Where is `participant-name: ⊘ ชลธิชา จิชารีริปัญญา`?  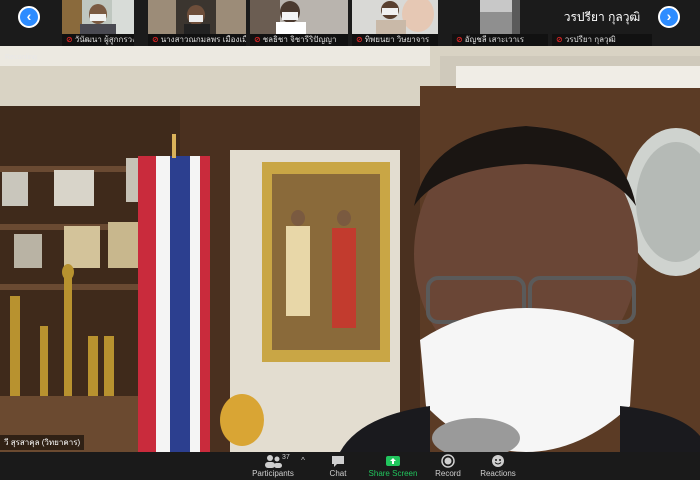 participant-name: ⊘ ชลธิชา จิชารีริปัญญา is located at coordinates (299, 40).